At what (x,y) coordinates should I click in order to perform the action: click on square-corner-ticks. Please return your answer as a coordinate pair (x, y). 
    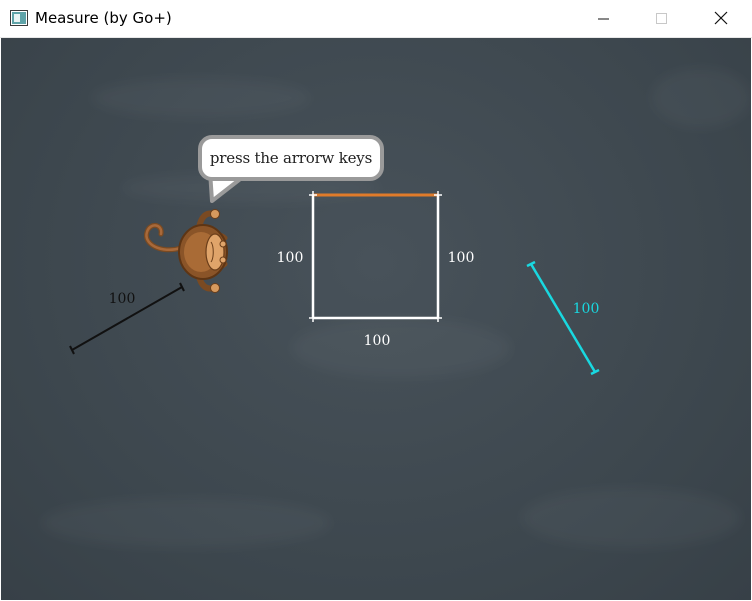
    Looking at the image, I should click on (375, 256).